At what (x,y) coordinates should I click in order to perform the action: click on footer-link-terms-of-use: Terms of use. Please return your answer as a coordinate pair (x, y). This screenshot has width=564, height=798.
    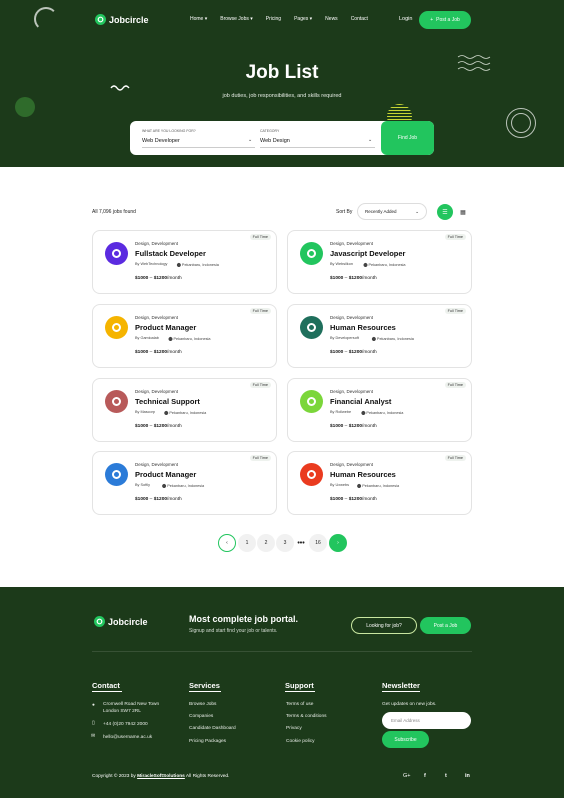
    Looking at the image, I should click on (299, 704).